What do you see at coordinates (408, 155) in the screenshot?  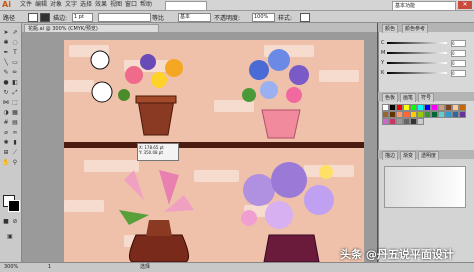 I see `tab-gradient: 渐变` at bounding box center [408, 155].